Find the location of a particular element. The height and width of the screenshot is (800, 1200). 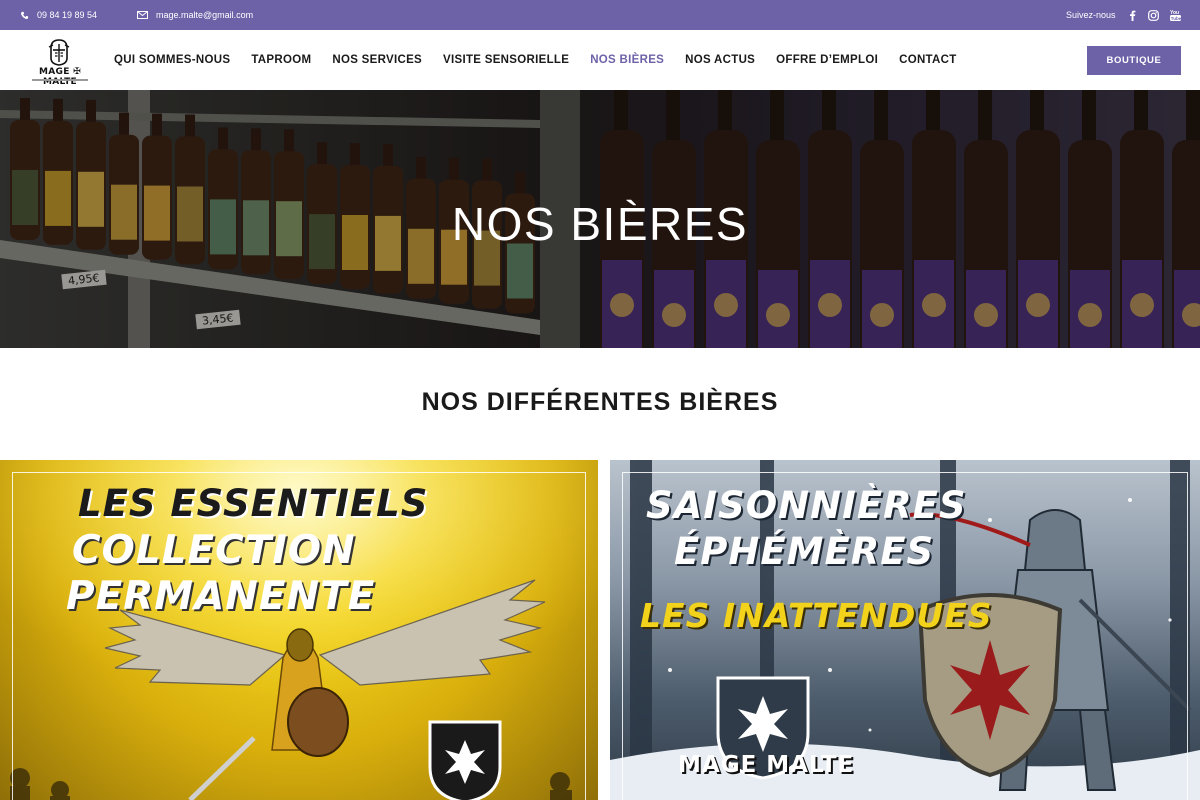

youtube-icon: You Tube is located at coordinates (1175, 15).